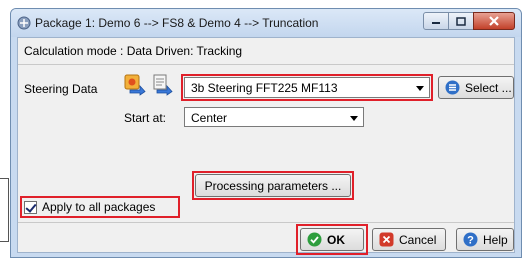 The width and height of the screenshot is (532, 258). I want to click on cancel-button: Cancel, so click(409, 239).